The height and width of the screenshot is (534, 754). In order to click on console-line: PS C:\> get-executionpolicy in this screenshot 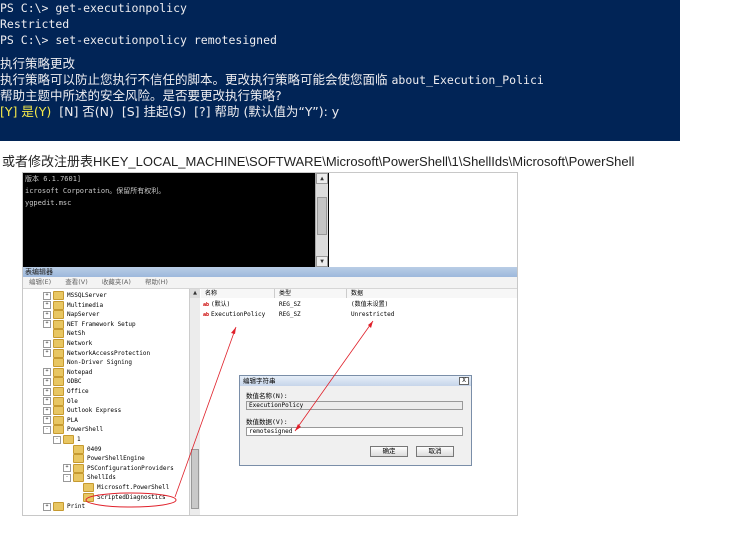, I will do `click(93, 8)`.